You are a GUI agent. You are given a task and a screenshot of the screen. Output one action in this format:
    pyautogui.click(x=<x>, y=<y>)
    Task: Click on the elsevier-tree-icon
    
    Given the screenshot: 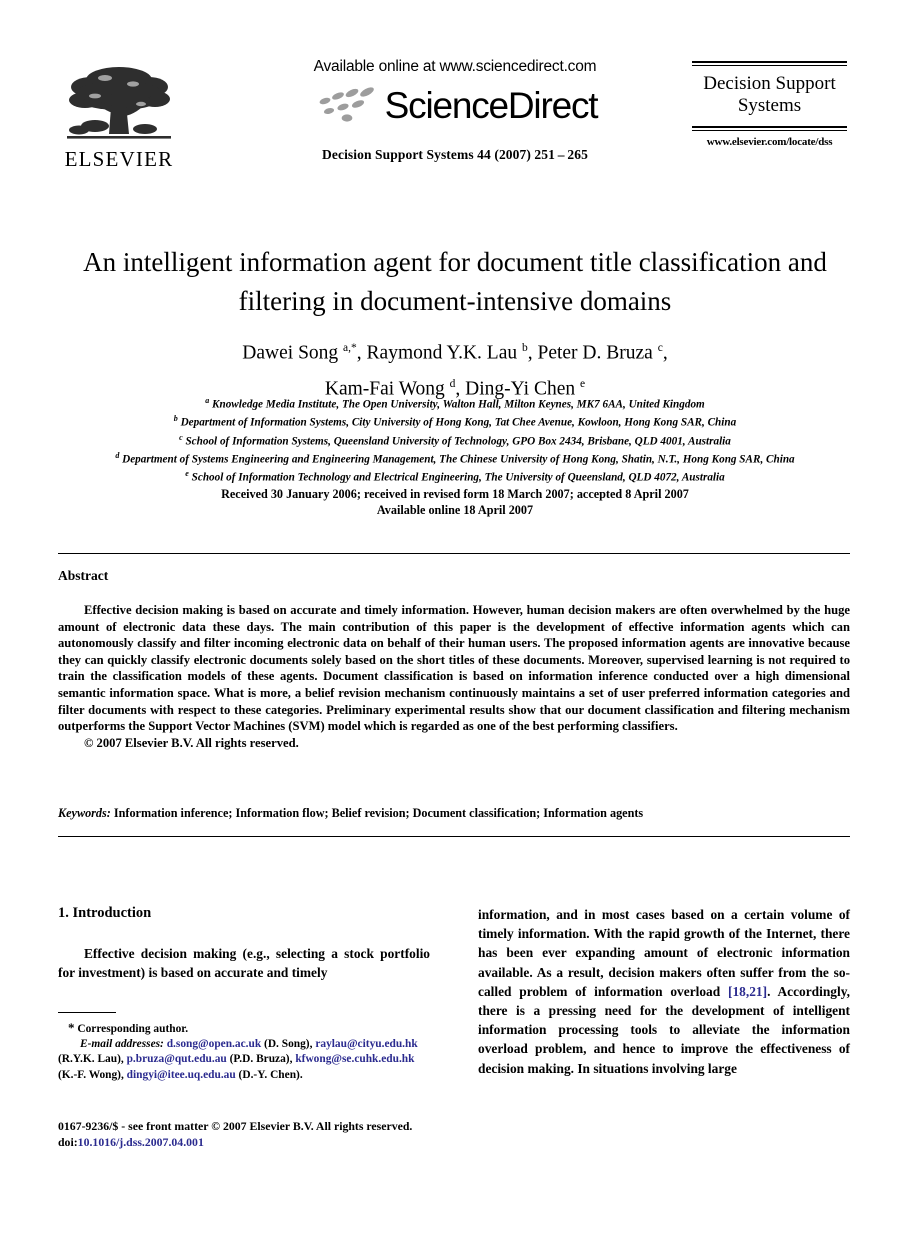 What is the action you would take?
    pyautogui.click(x=119, y=103)
    